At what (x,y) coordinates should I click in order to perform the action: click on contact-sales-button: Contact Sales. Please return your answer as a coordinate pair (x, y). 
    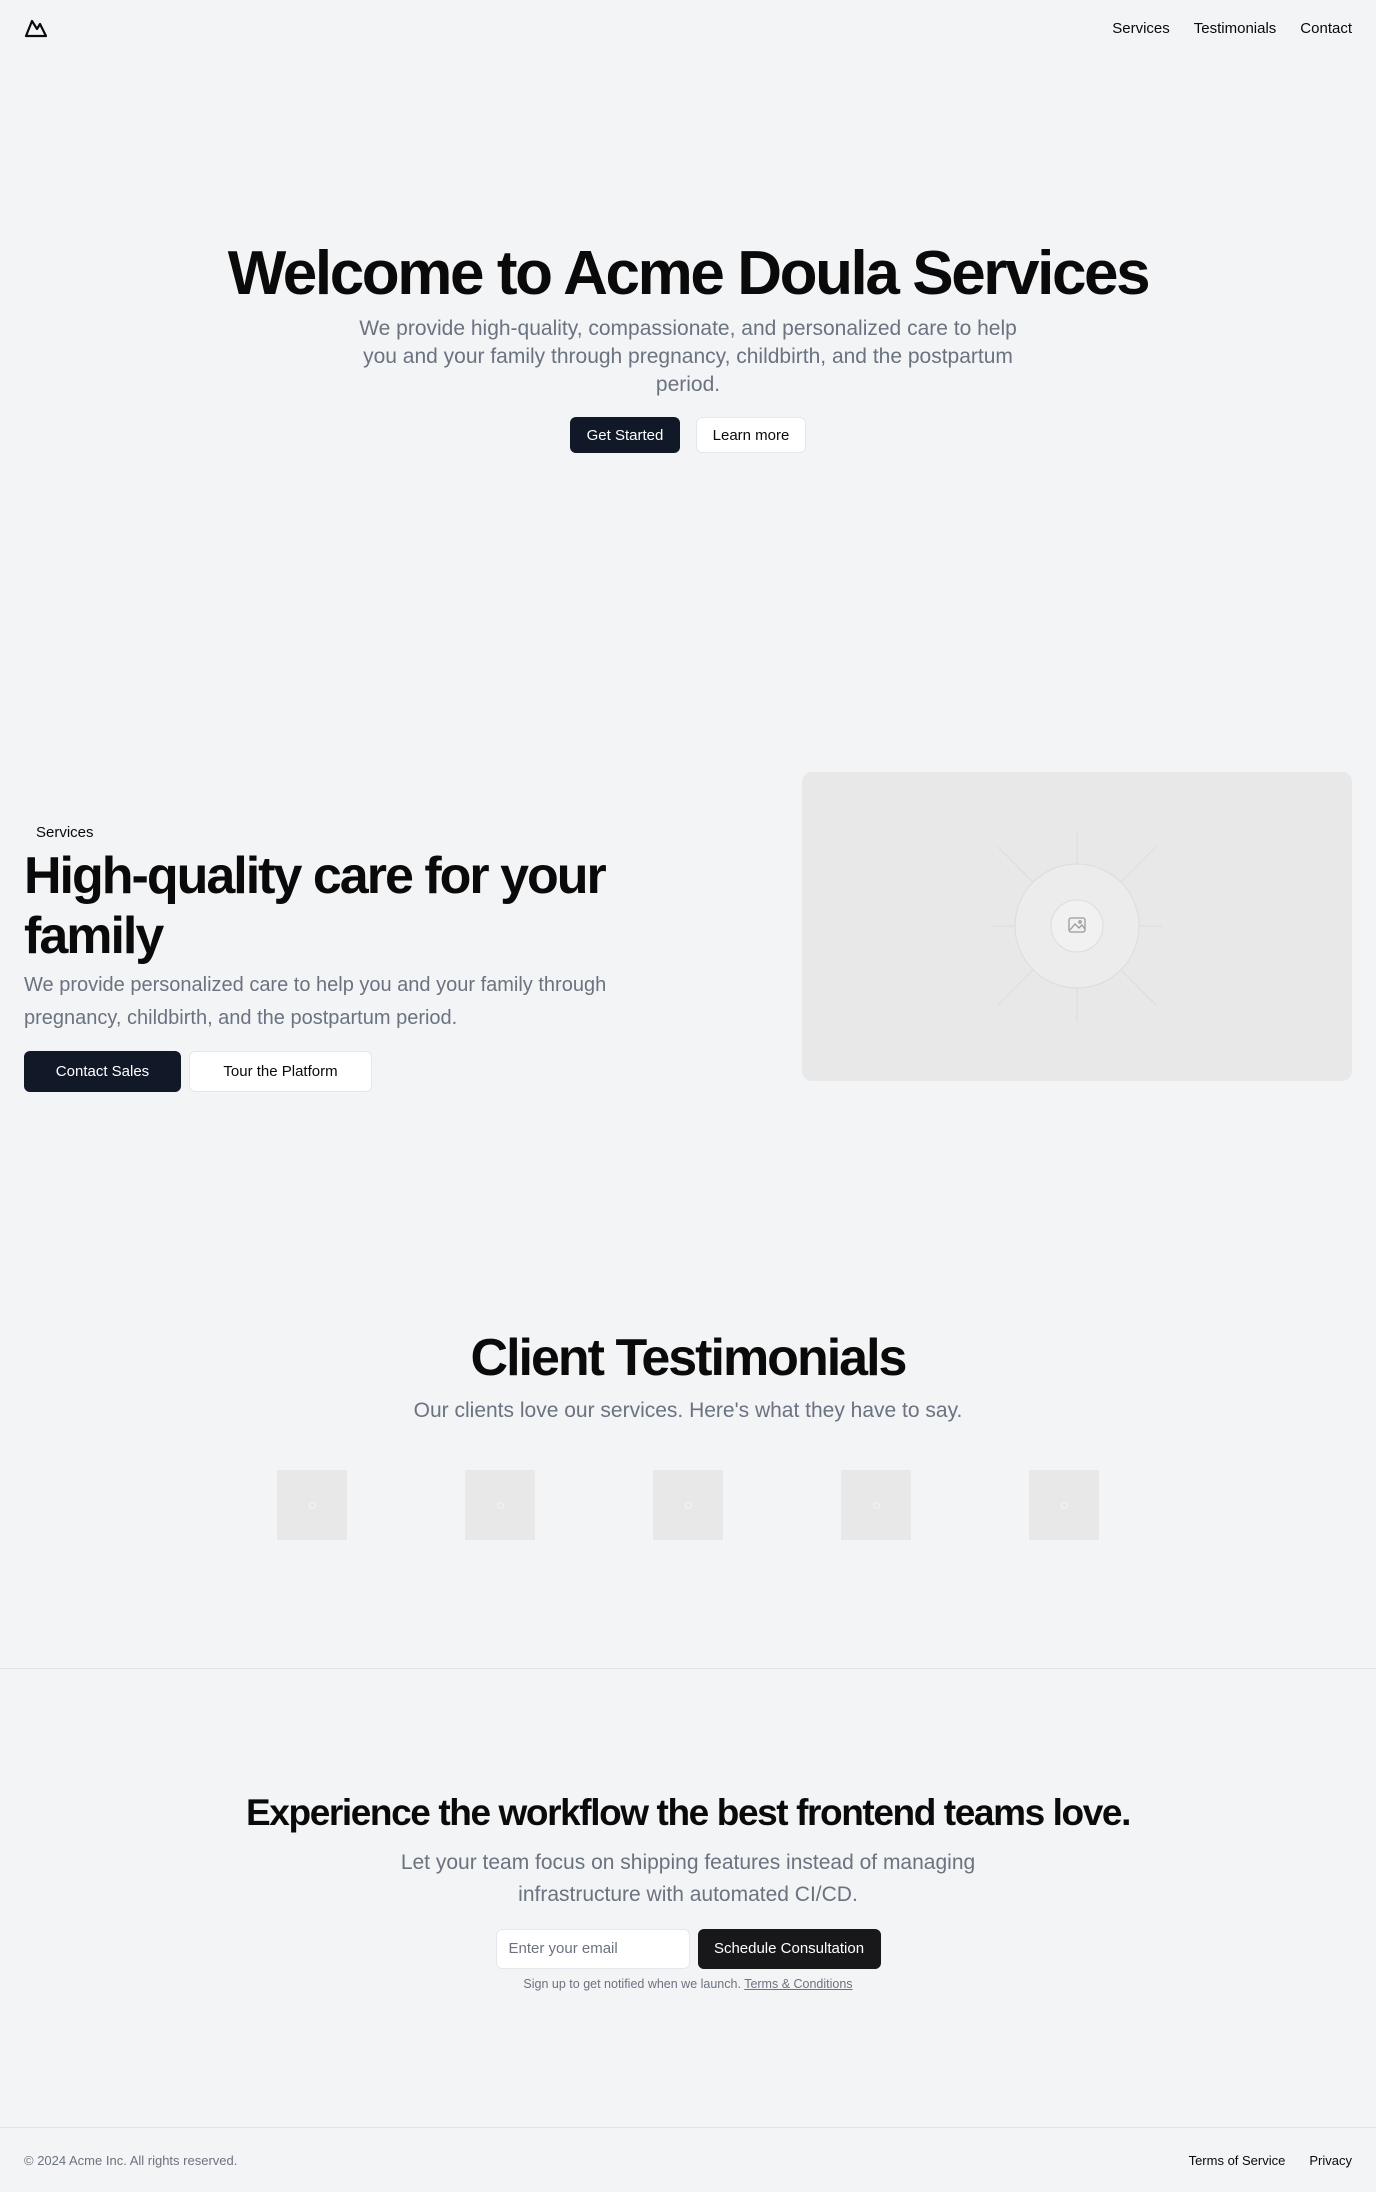
    Looking at the image, I should click on (102, 1071).